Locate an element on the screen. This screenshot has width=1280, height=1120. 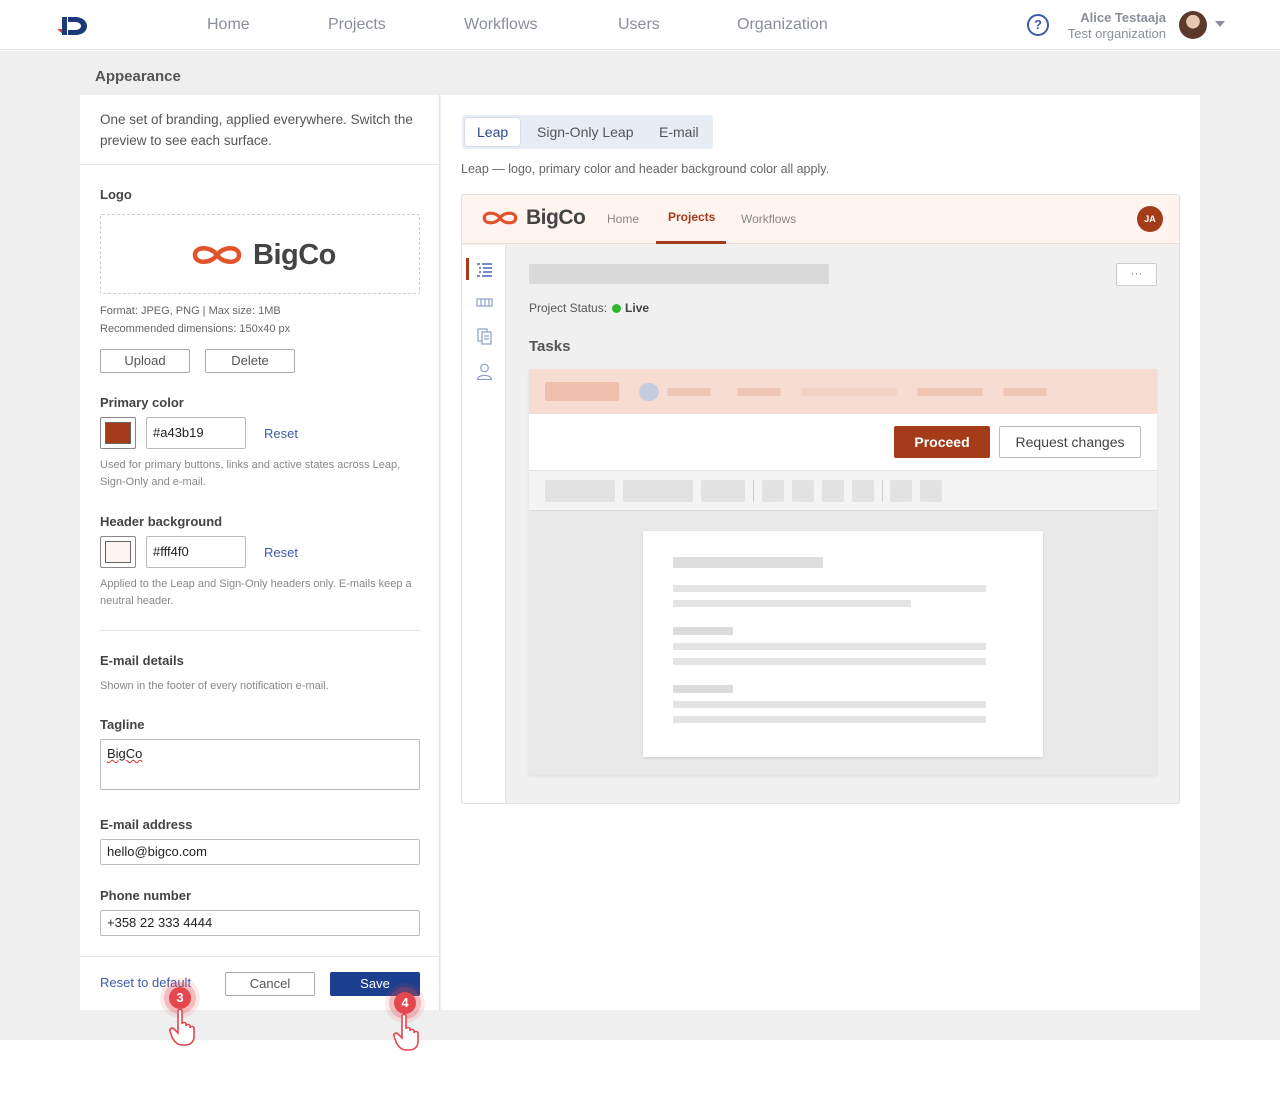
tagline-label: Tagline is located at coordinates (122, 724).